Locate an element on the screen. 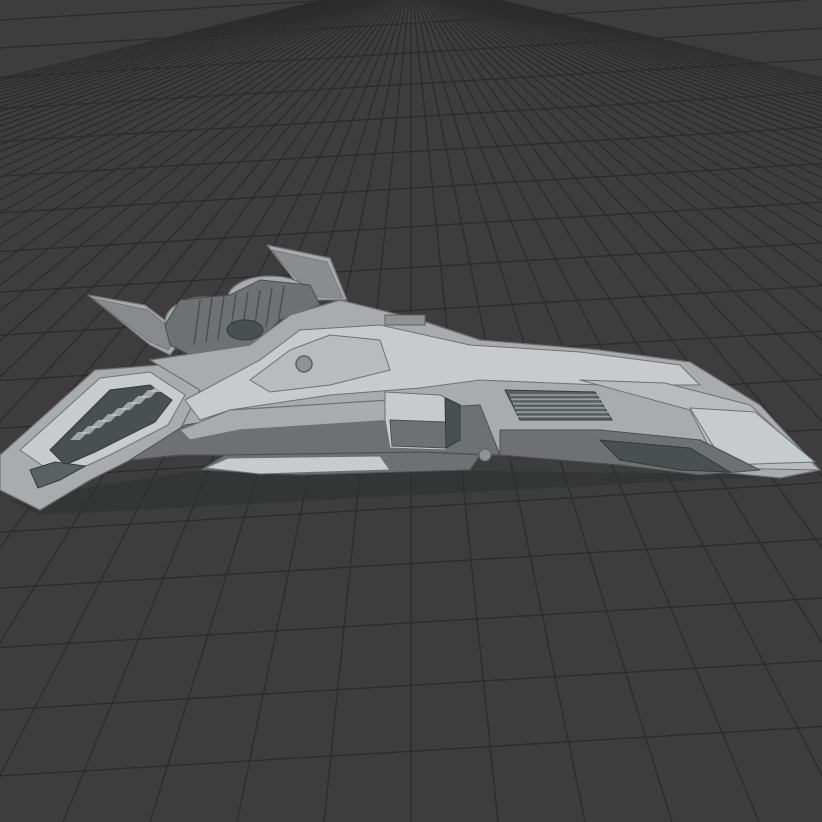  landing-gear-hub is located at coordinates (485, 455).